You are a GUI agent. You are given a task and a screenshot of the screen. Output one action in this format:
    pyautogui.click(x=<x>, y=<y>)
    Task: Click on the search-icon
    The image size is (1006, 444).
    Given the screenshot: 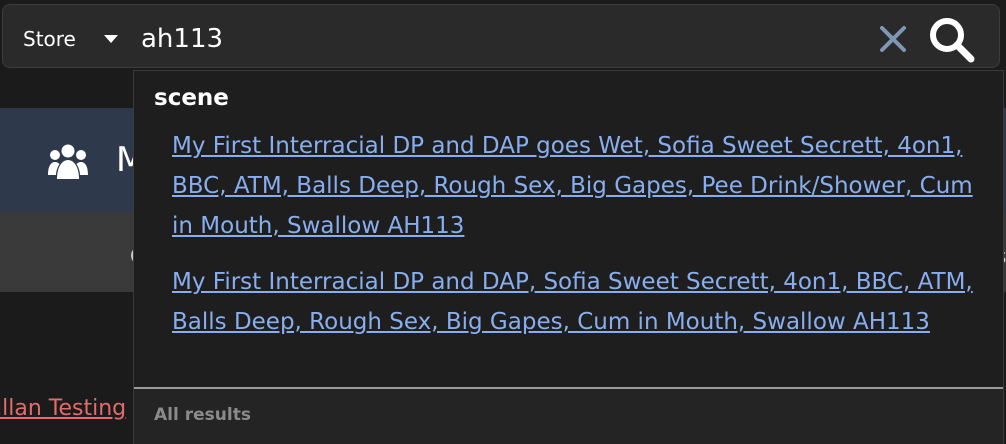 What is the action you would take?
    pyautogui.click(x=952, y=40)
    